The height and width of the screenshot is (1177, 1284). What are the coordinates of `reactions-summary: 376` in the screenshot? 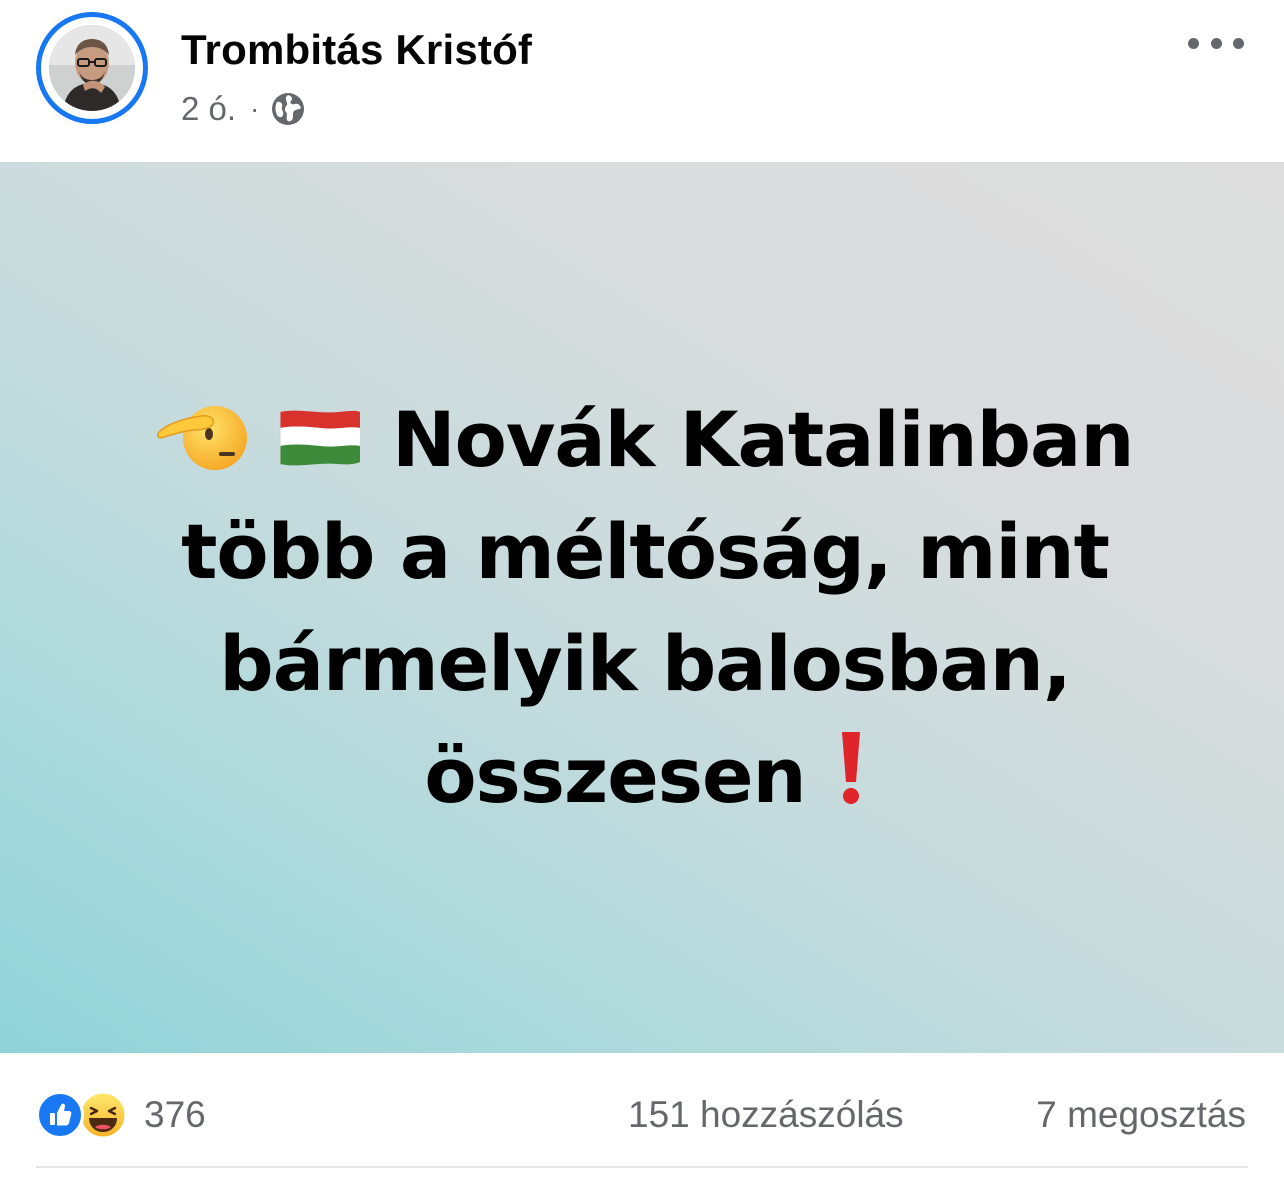 It's located at (121, 1115).